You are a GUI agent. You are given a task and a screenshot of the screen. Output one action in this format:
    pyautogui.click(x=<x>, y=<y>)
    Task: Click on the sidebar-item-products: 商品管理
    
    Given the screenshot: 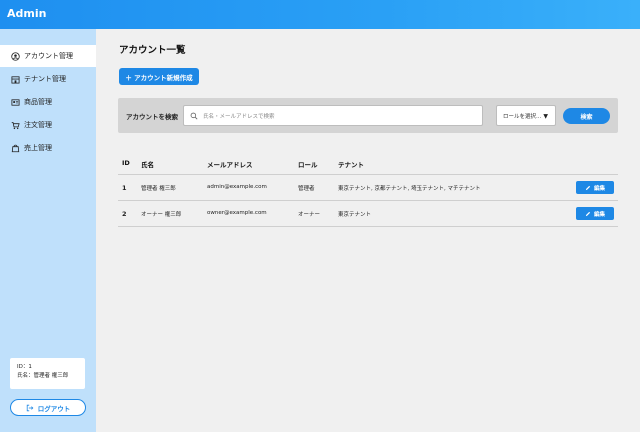 What is the action you would take?
    pyautogui.click(x=48, y=102)
    